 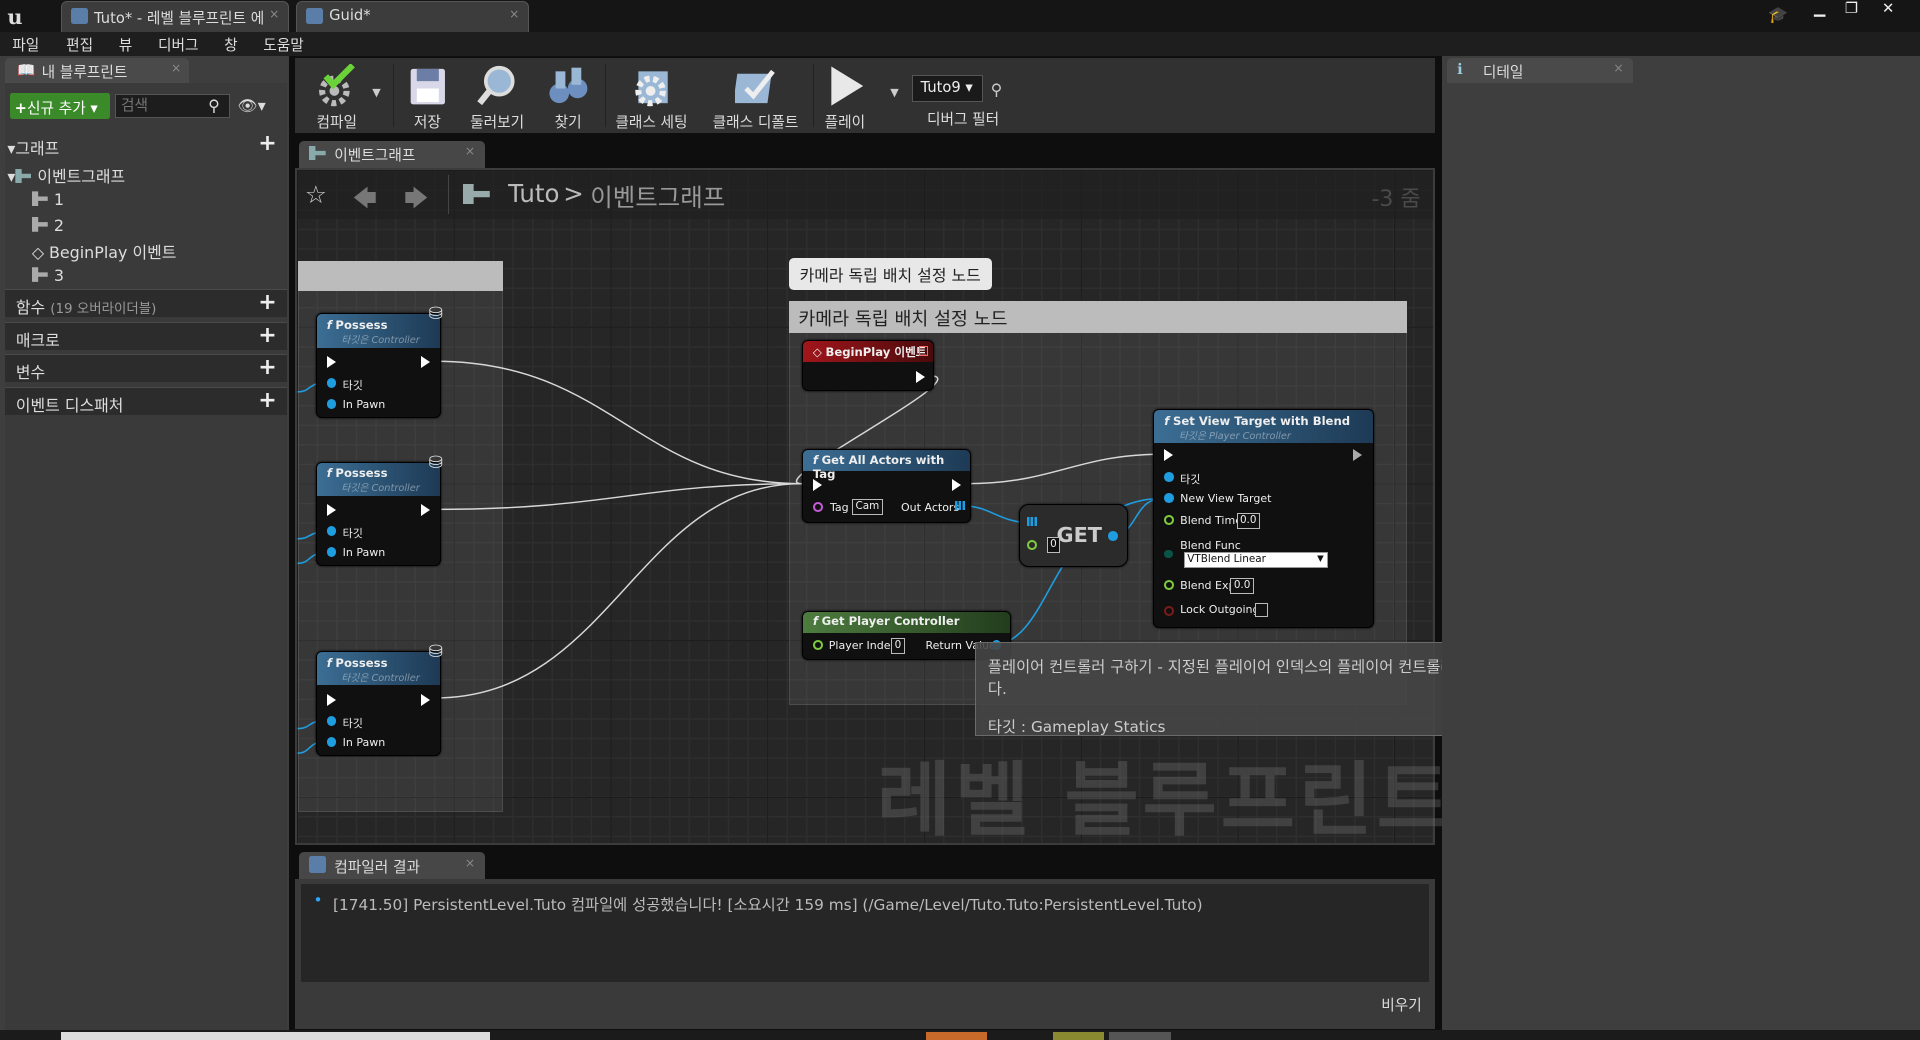 I want to click on new-view-target-pin, so click(x=1169, y=498).